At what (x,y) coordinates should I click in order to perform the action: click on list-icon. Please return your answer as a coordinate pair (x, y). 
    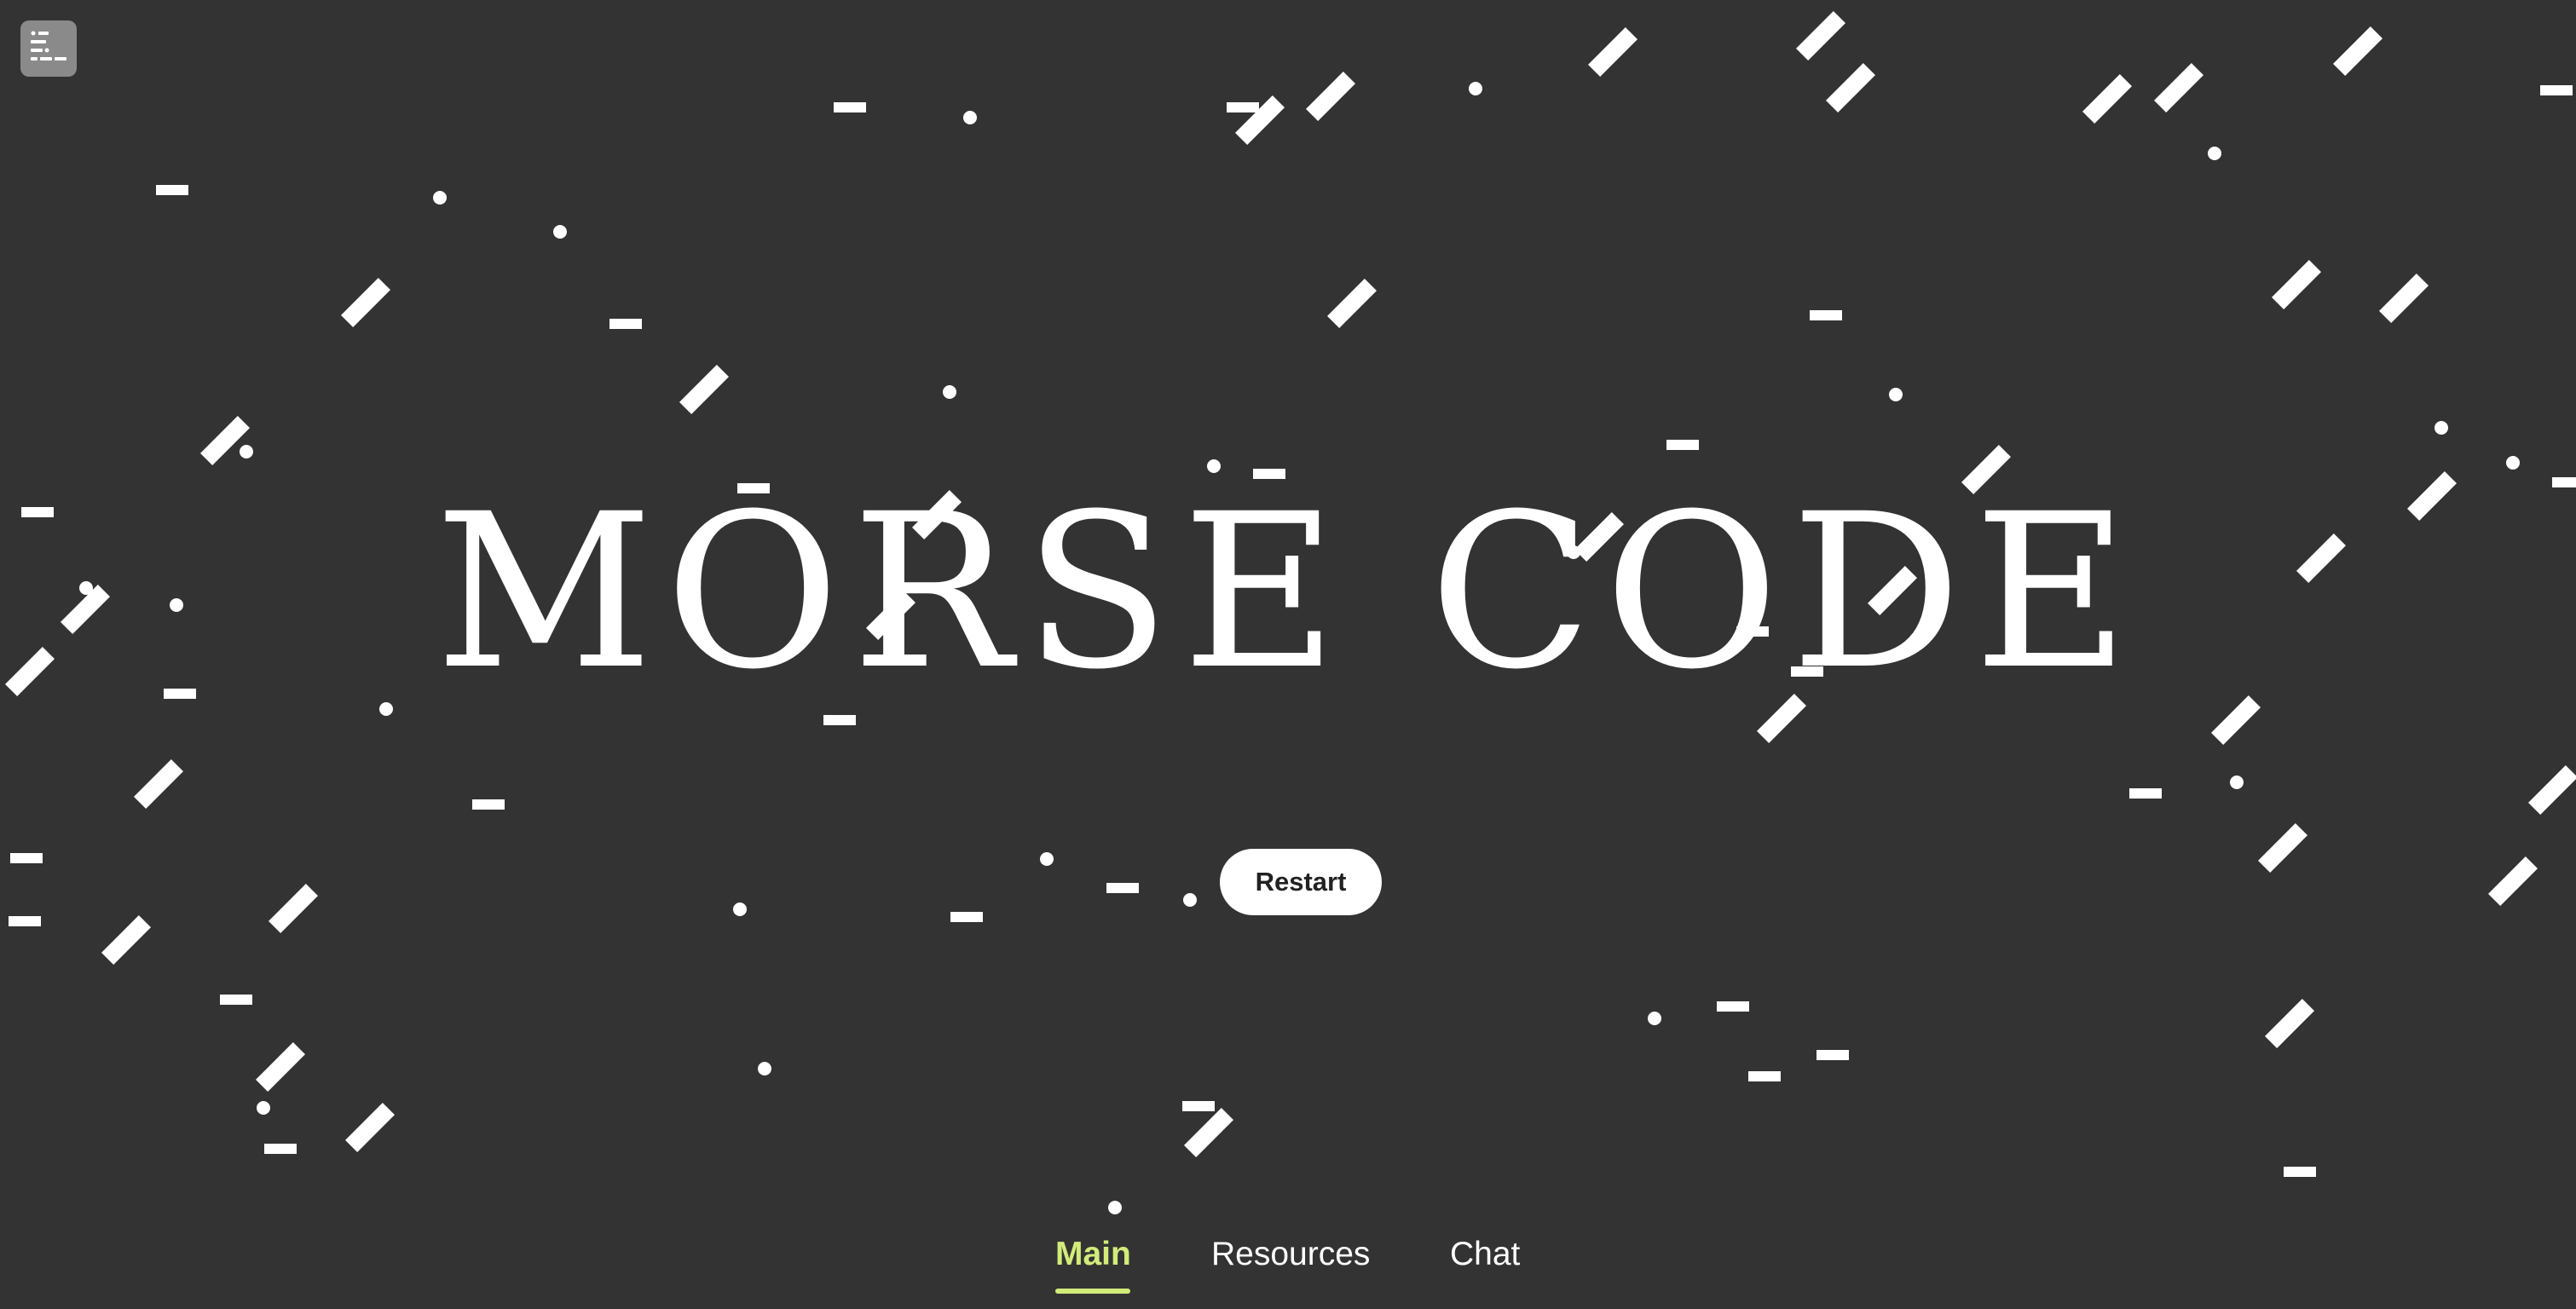
    Looking at the image, I should click on (48, 46).